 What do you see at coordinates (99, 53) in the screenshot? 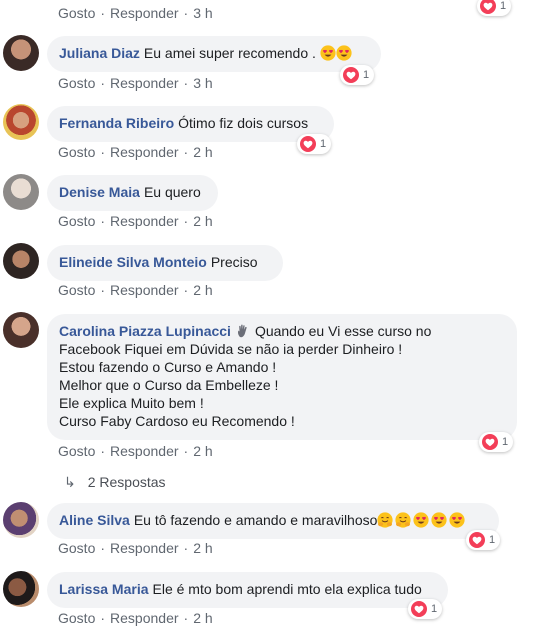
I see `comment-author: Juliana Diaz` at bounding box center [99, 53].